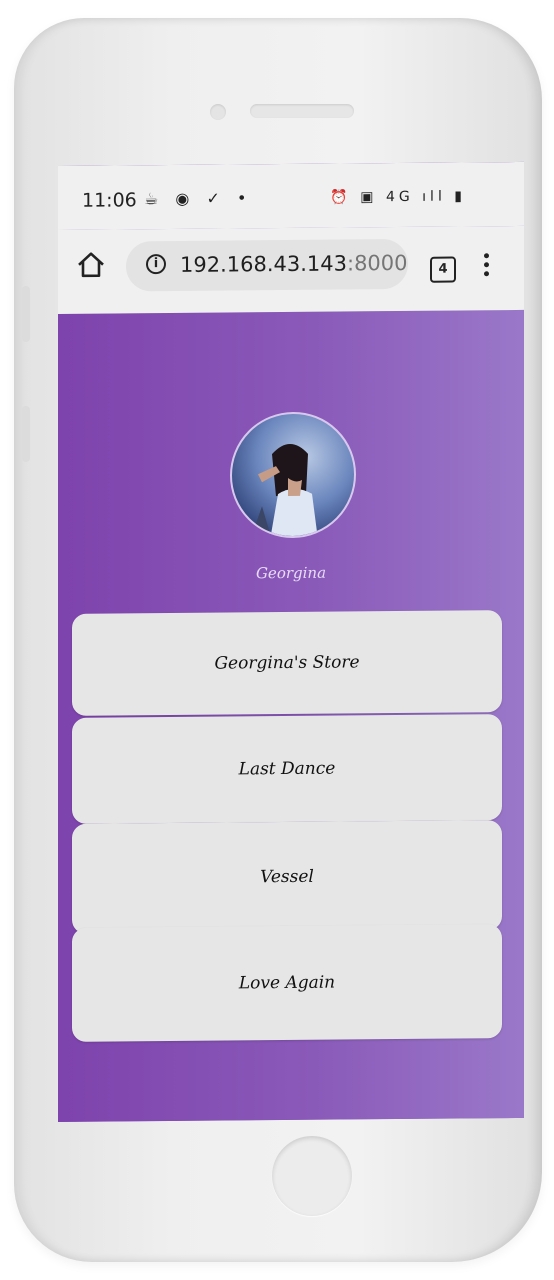 Image resolution: width=554 pixels, height=1280 pixels. I want to click on link-label: Love Again, so click(287, 983).